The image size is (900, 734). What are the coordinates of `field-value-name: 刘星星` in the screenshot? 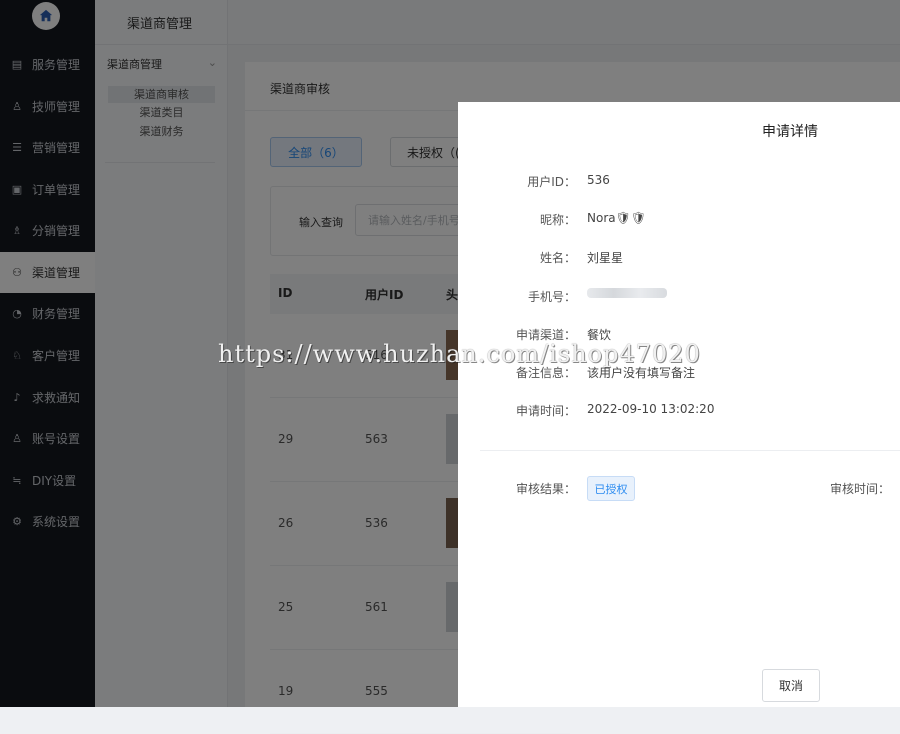 It's located at (605, 258).